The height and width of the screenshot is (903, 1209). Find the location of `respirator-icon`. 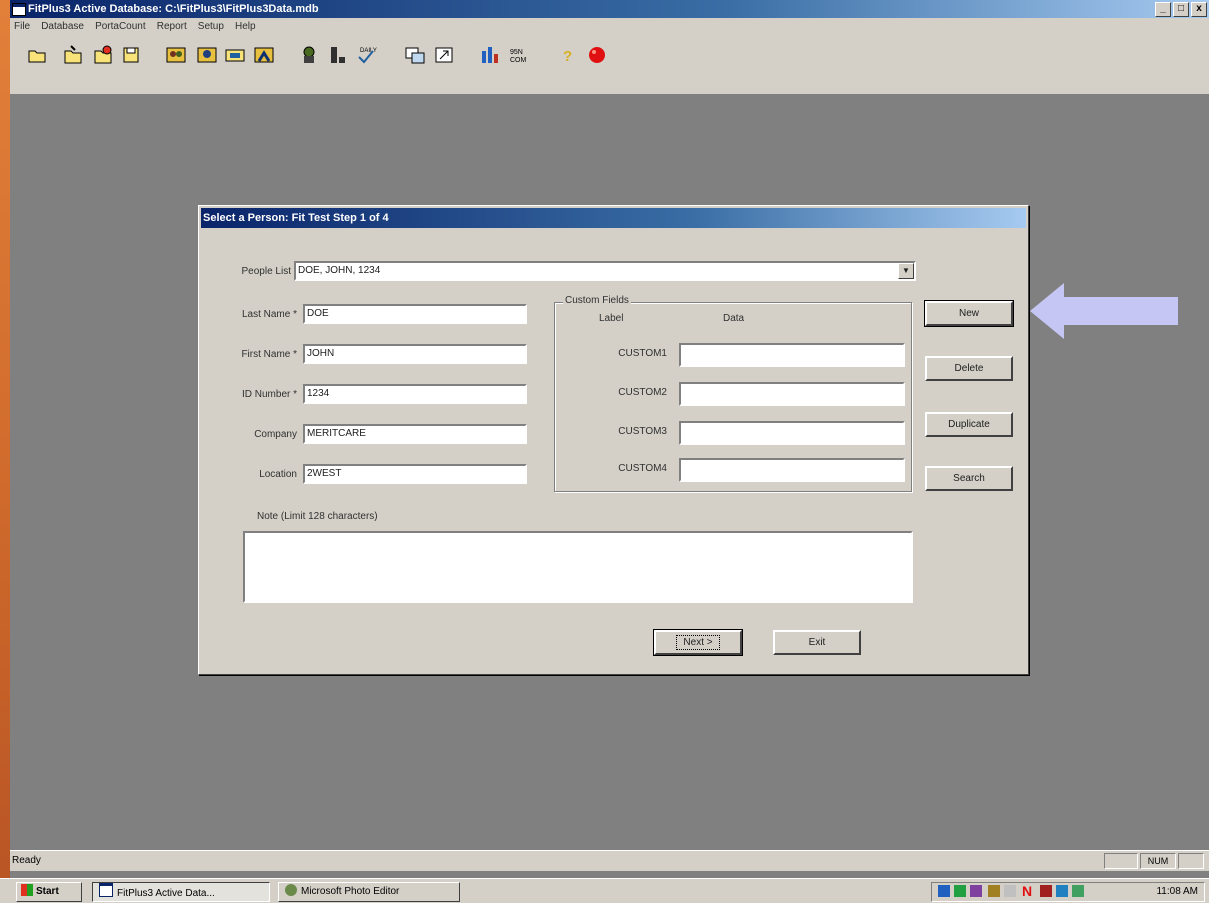

respirator-icon is located at coordinates (309, 55).